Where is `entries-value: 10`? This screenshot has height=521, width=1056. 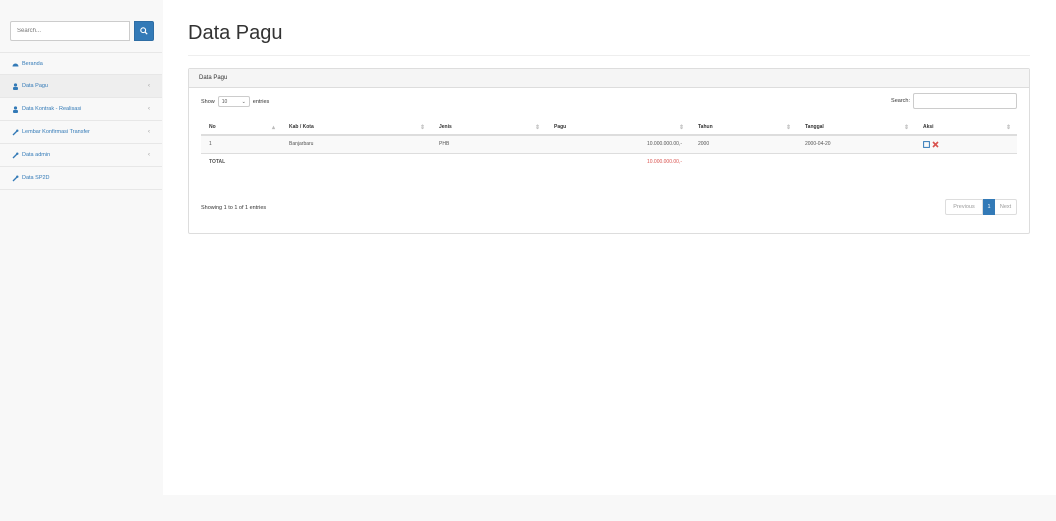
entries-value: 10 is located at coordinates (224, 101).